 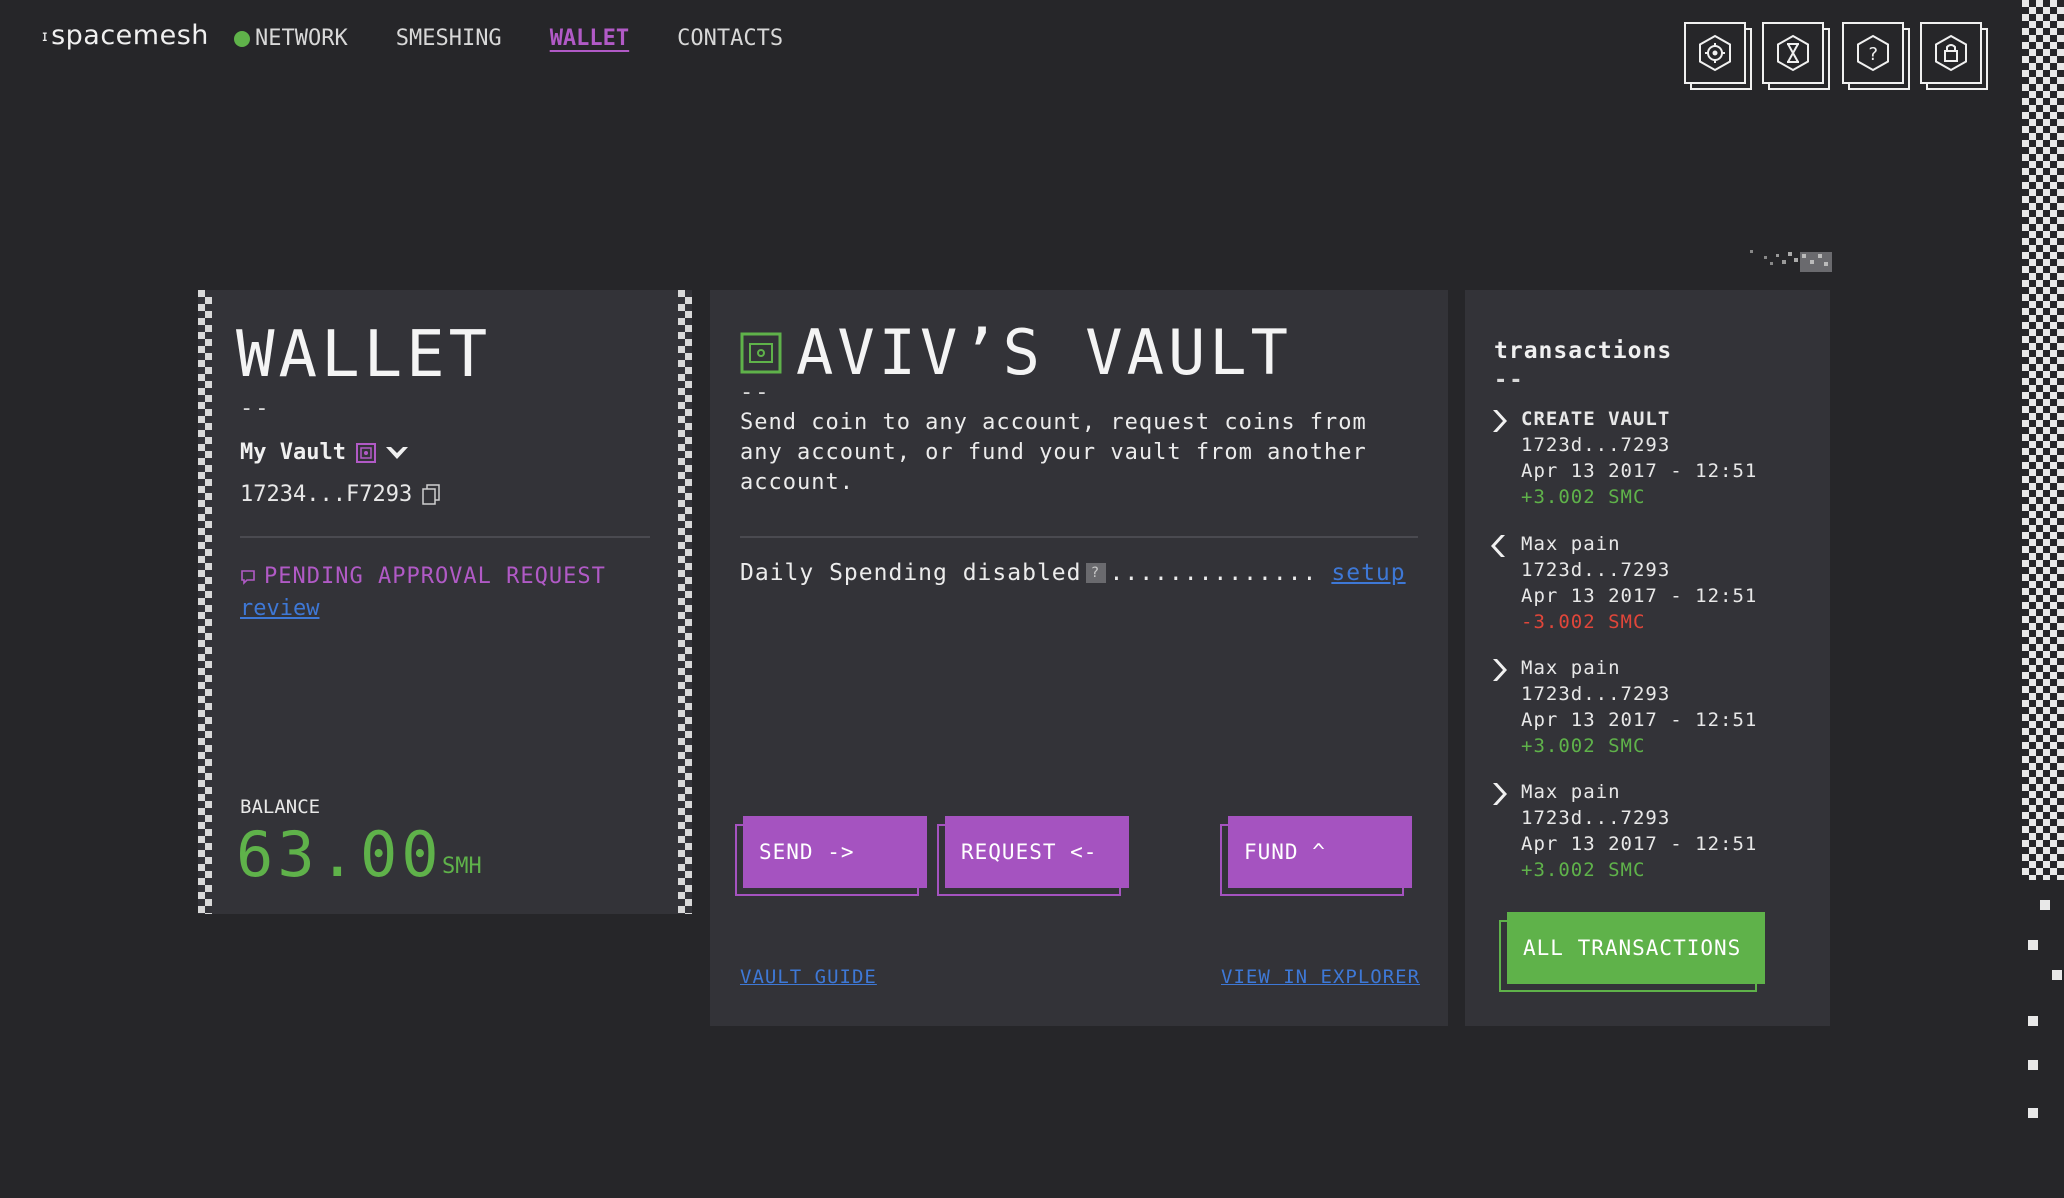 I want to click on view-in-explorer-link: VIEW IN EXPLORER, so click(x=1320, y=977).